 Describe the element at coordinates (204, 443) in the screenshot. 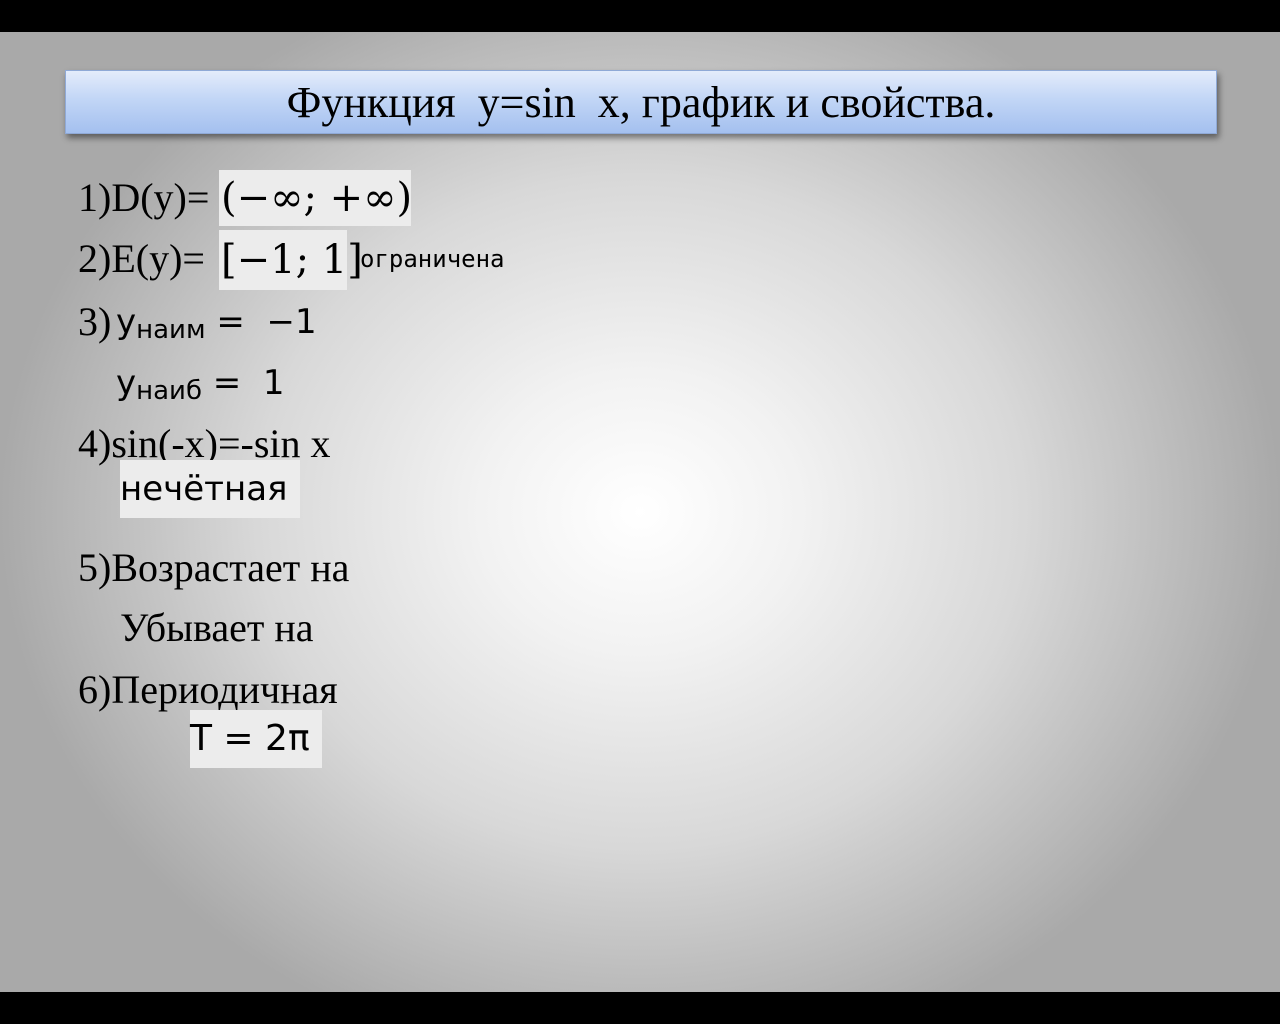

I see `odd-label: 4)sin(-x)=-sin x` at that location.